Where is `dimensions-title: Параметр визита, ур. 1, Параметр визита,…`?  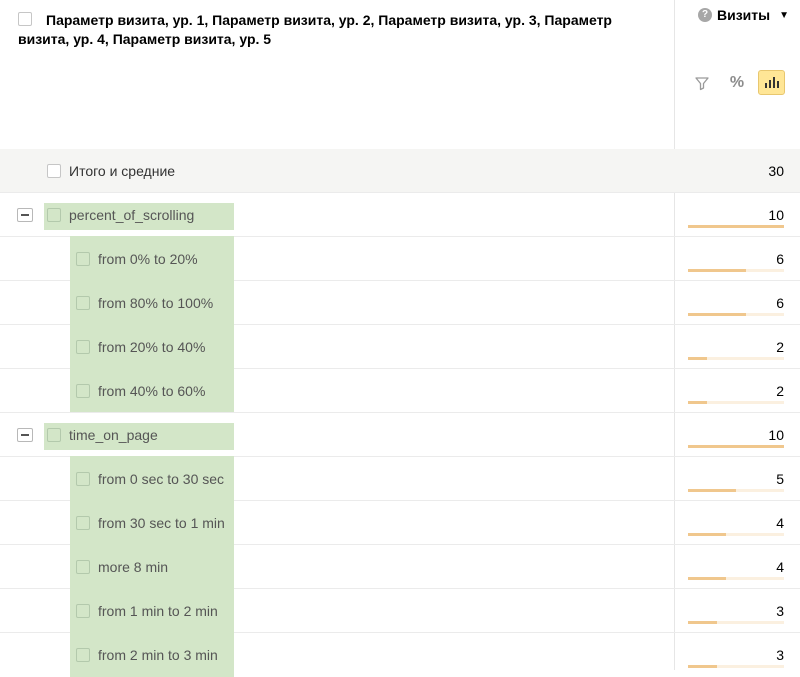
dimensions-title: Параметр визита, ур. 1, Параметр визита,… is located at coordinates (315, 29).